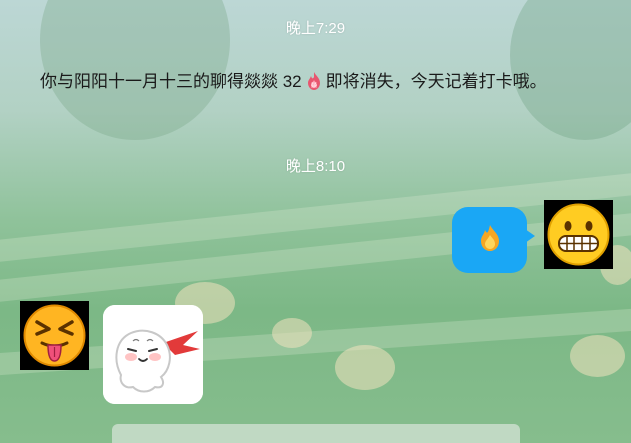 The width and height of the screenshot is (631, 443). I want to click on notice-text: 即将消失，今天记着打卡哦。, so click(436, 81).